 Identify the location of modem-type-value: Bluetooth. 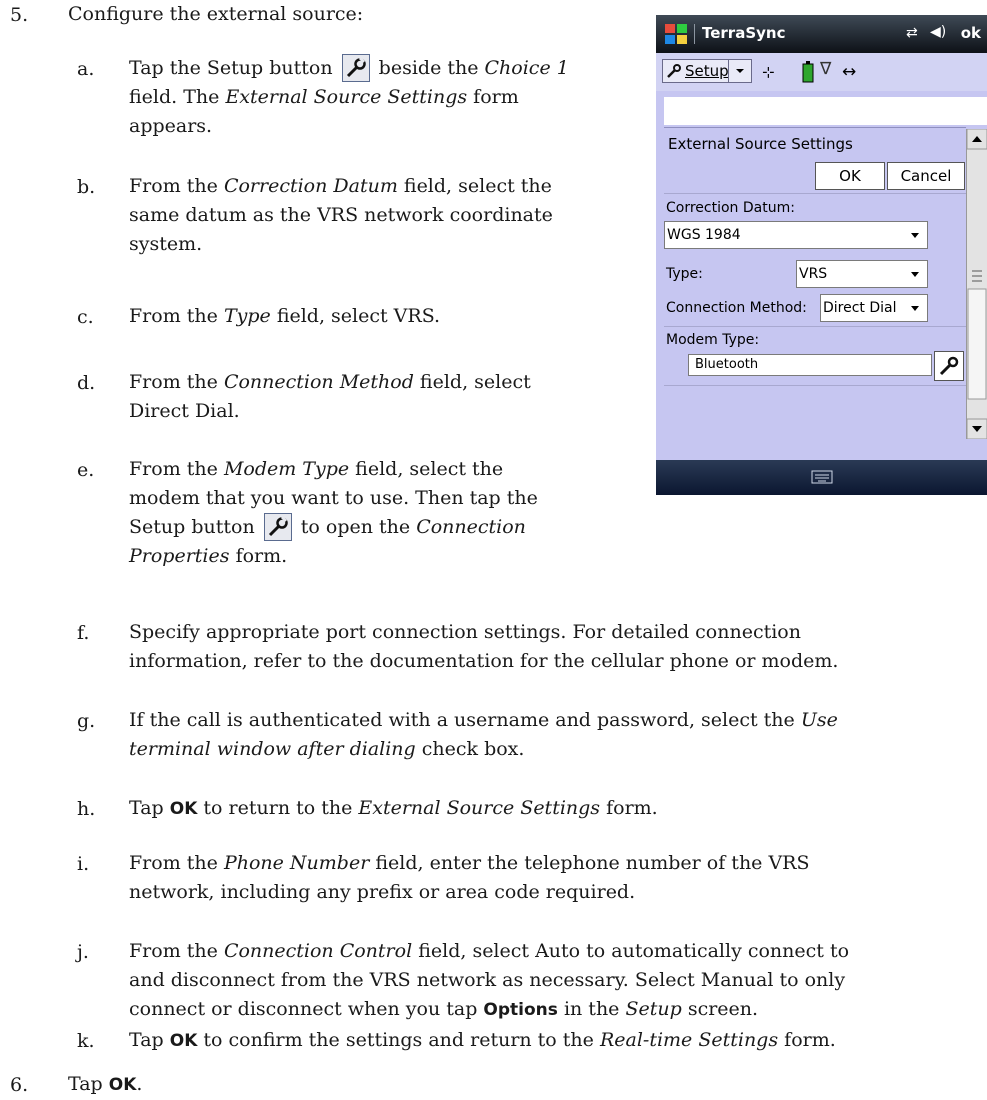
(727, 364).